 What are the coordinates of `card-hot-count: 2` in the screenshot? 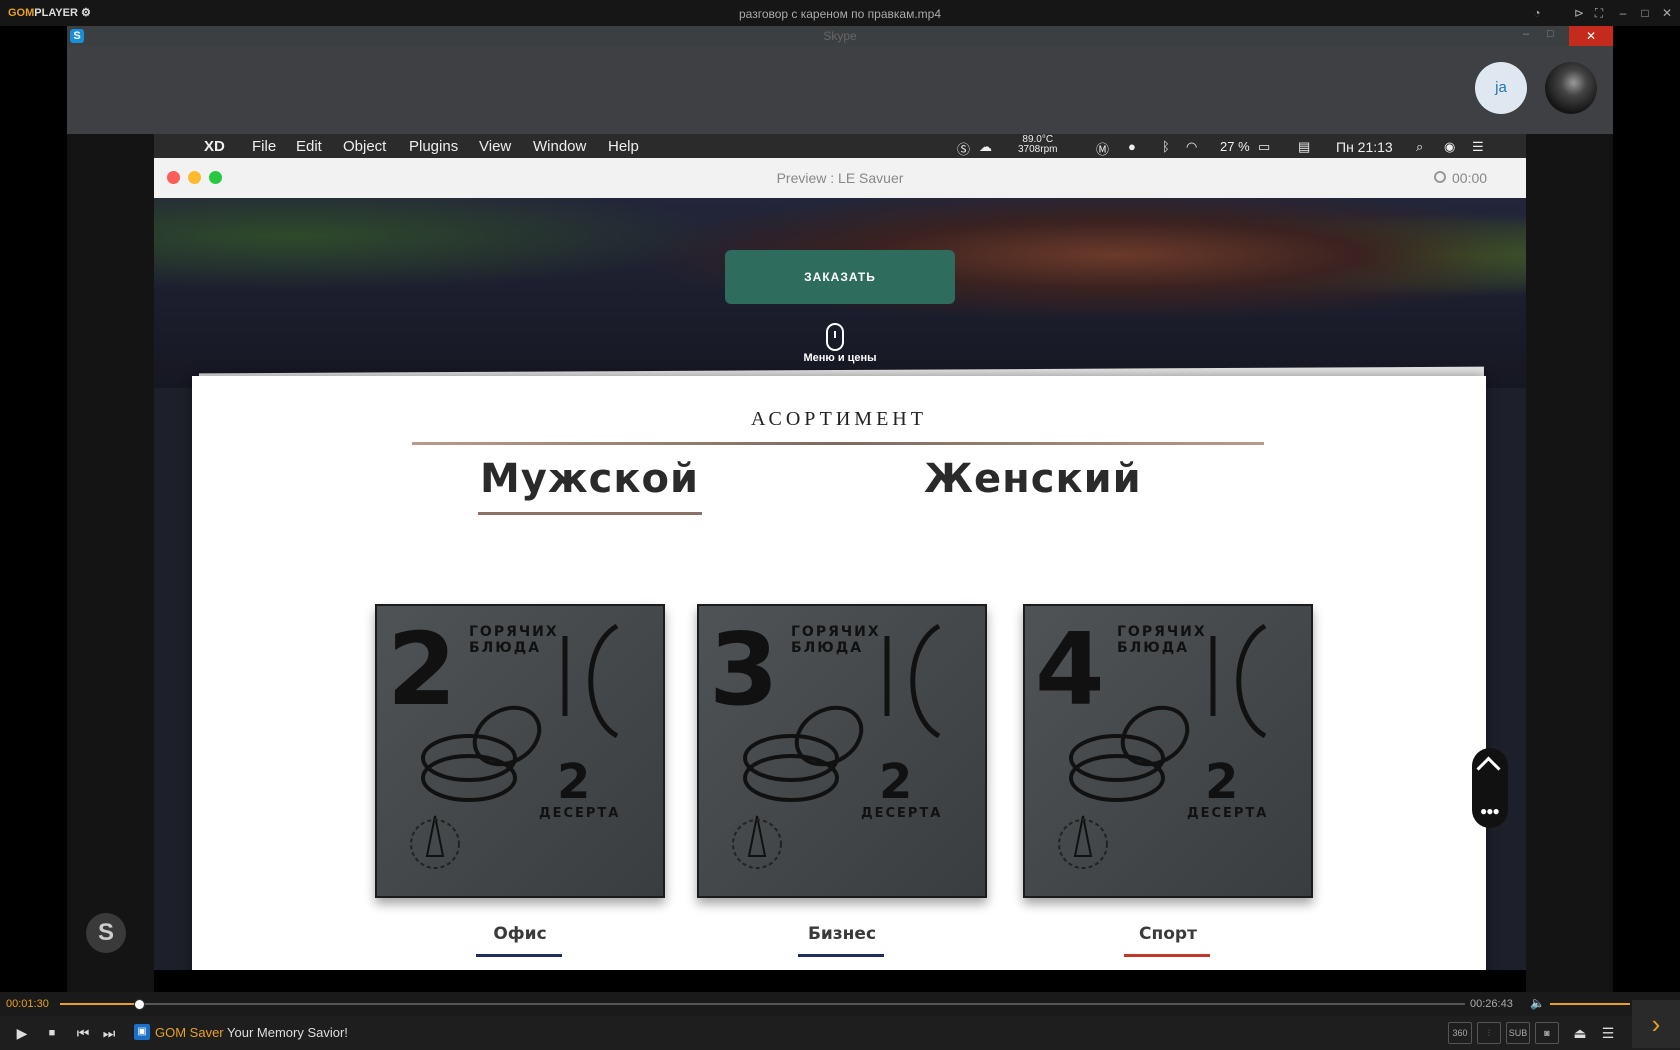 It's located at (422, 669).